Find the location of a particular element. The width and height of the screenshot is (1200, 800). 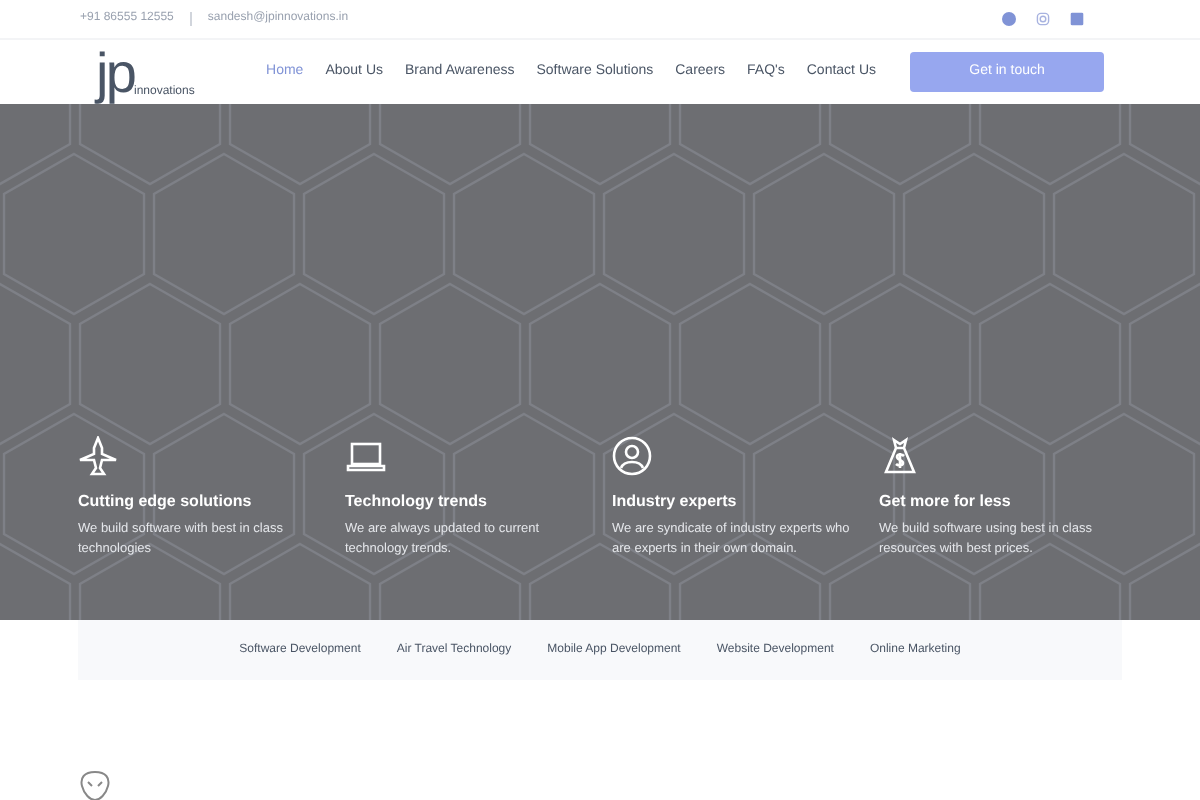

feature-title: Get more for less is located at coordinates (945, 502).